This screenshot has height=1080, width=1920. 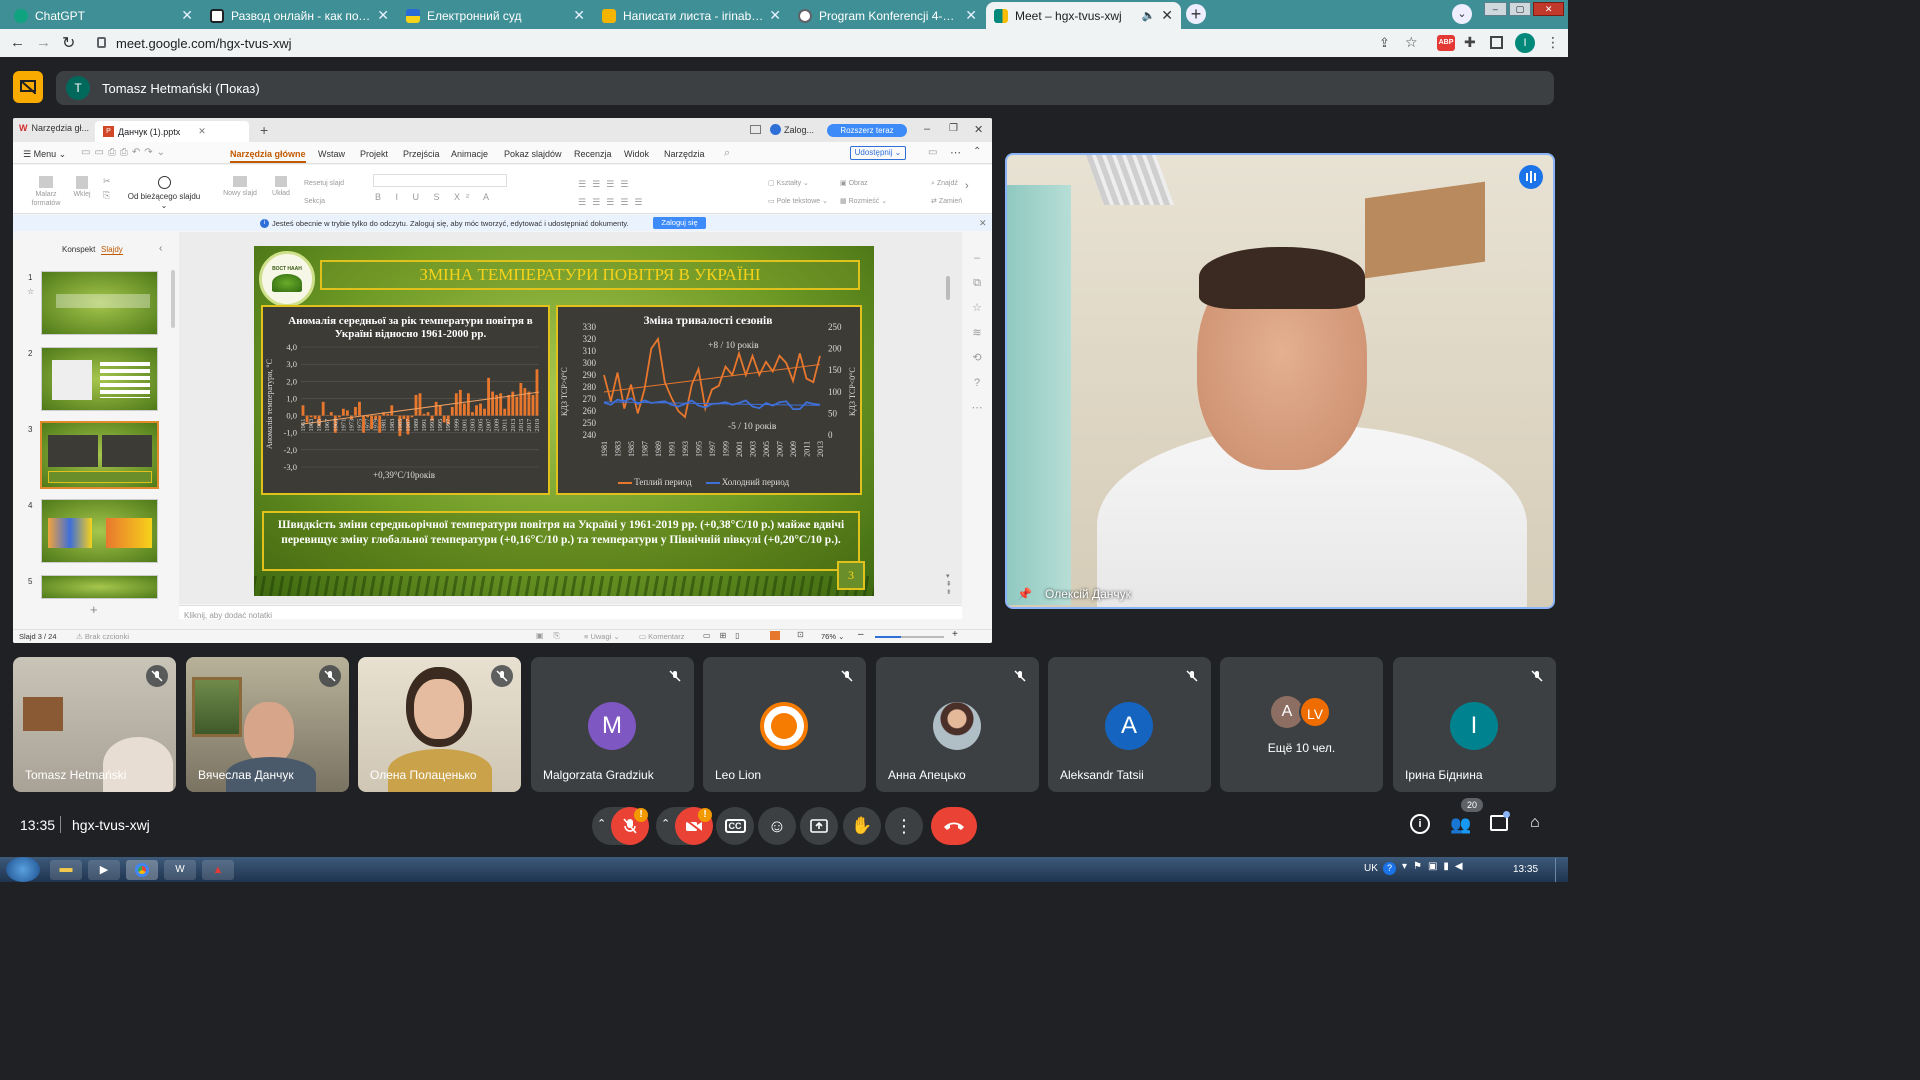 What do you see at coordinates (949, 585) in the screenshot?
I see `scroll-arrows-icon: ▾ ⇞ ⇟` at bounding box center [949, 585].